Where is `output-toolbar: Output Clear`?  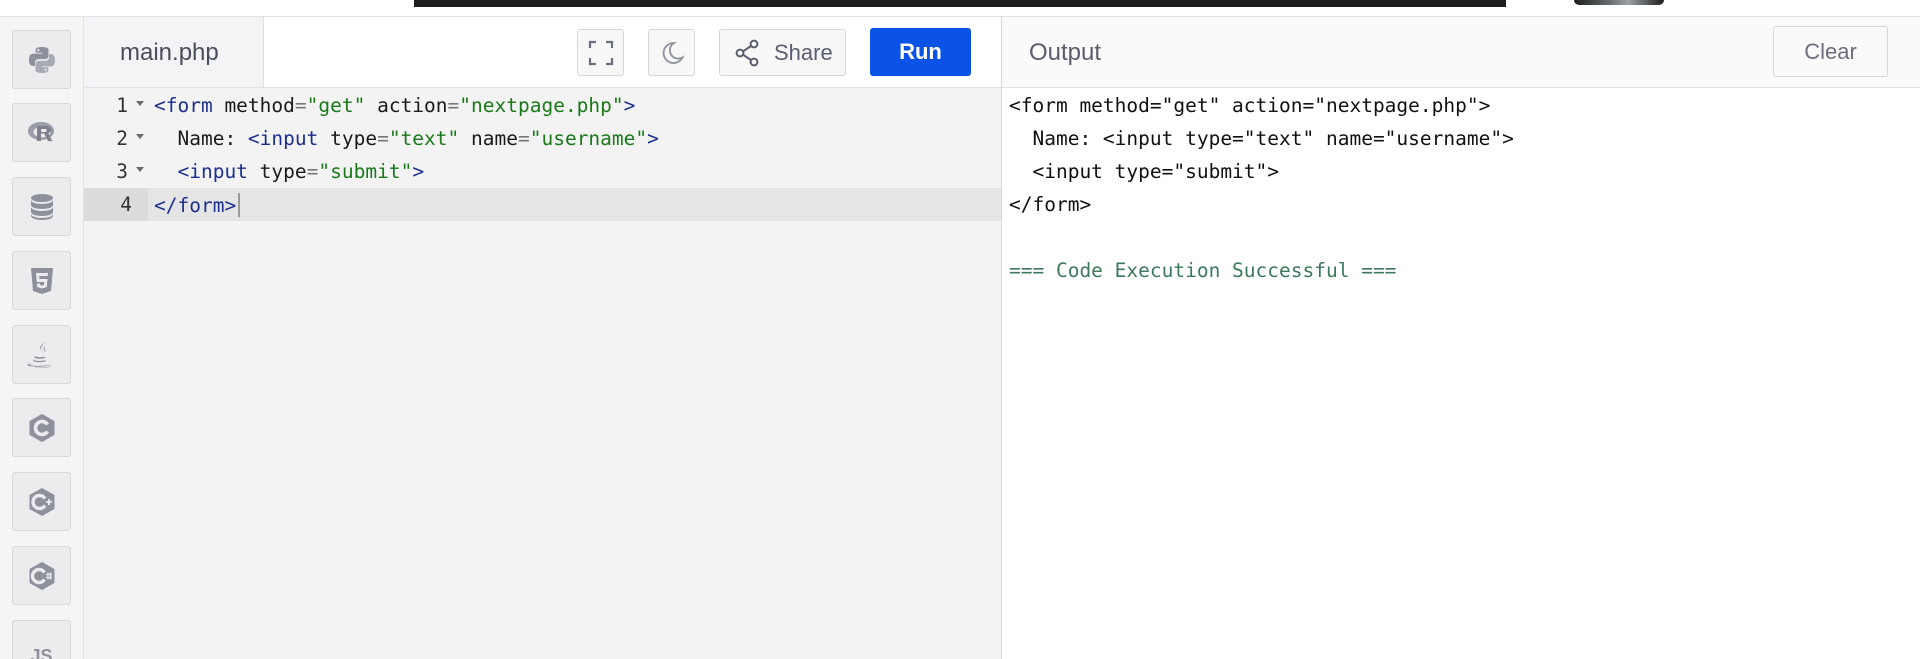 output-toolbar: Output Clear is located at coordinates (1461, 52).